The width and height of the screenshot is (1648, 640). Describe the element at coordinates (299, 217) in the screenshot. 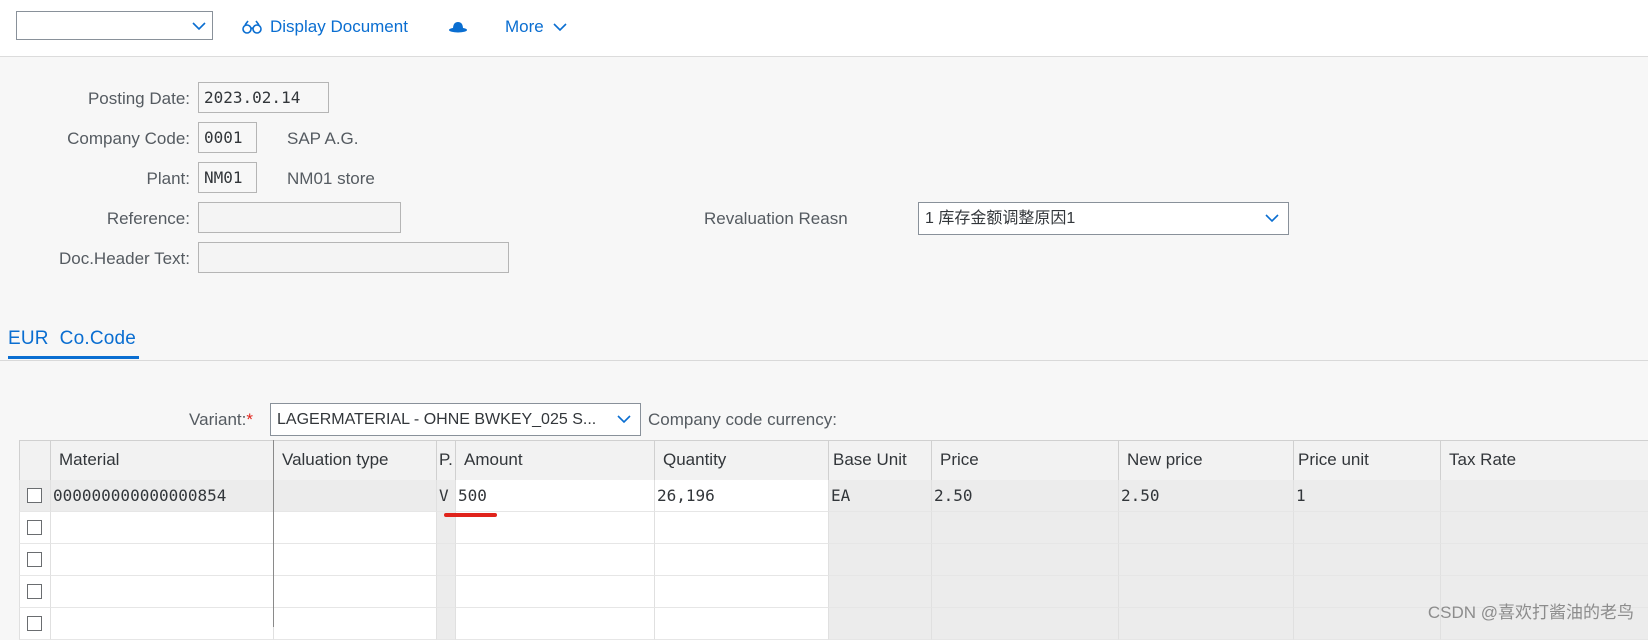

I see `reference-field` at that location.